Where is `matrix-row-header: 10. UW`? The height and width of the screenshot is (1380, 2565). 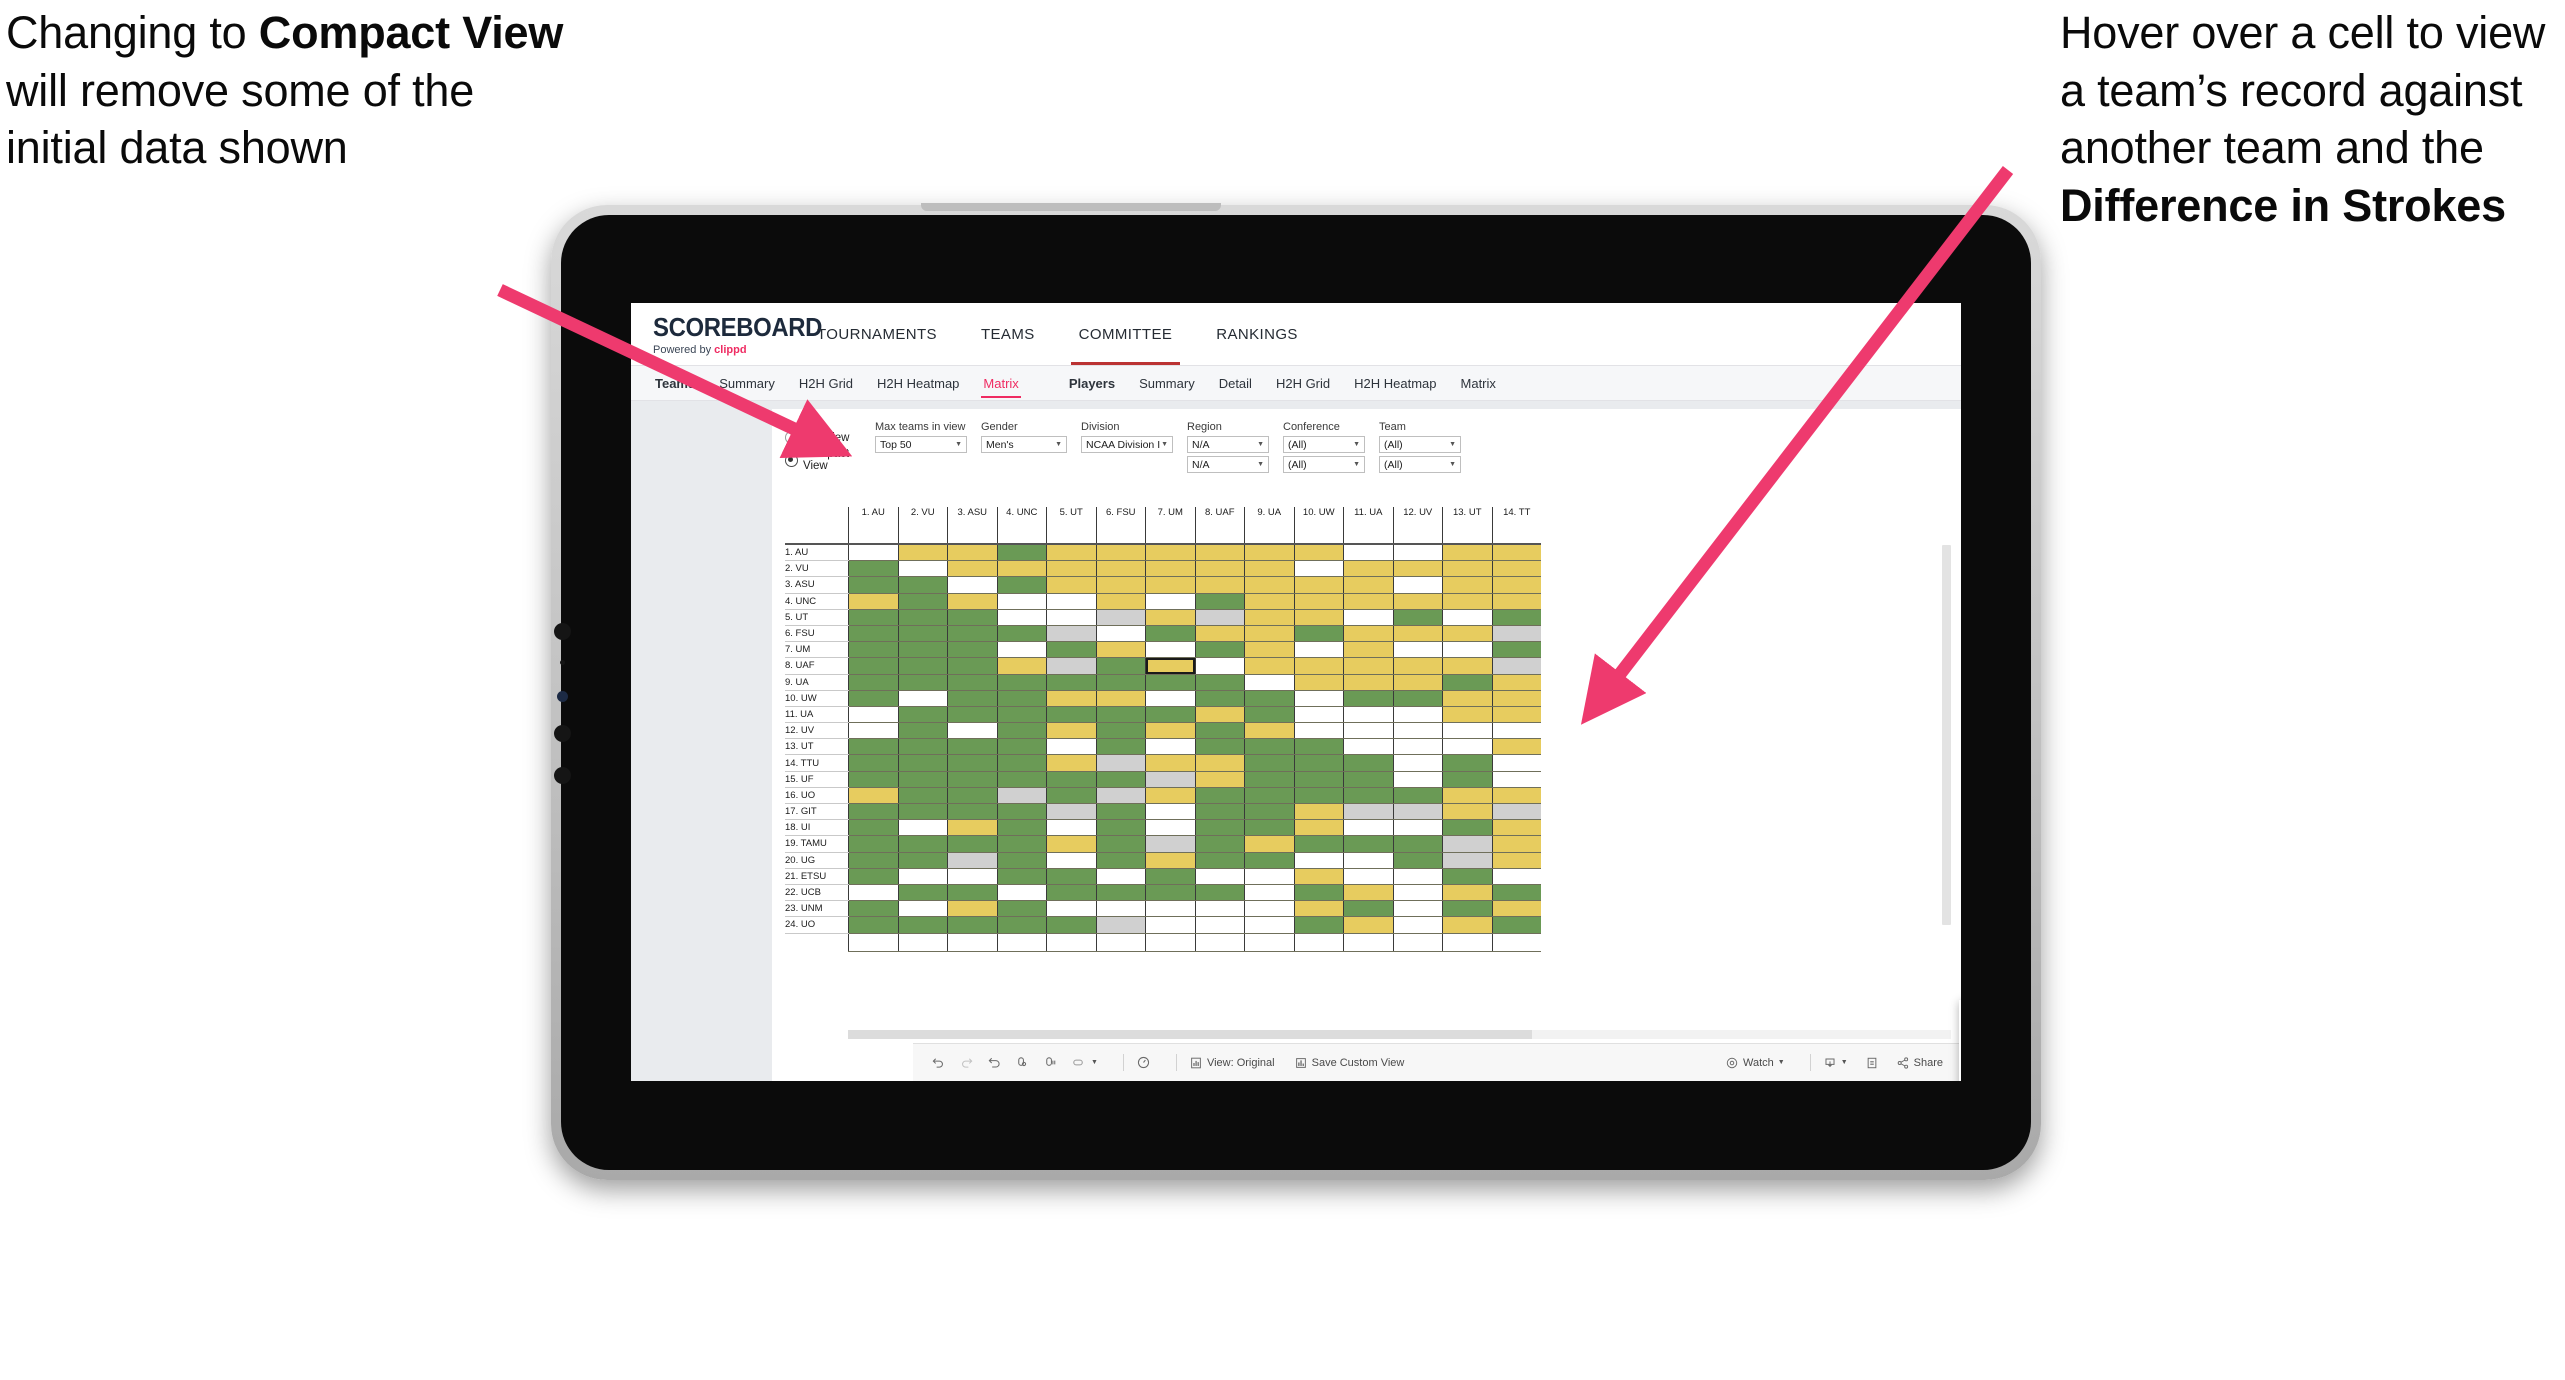 matrix-row-header: 10. UW is located at coordinates (817, 698).